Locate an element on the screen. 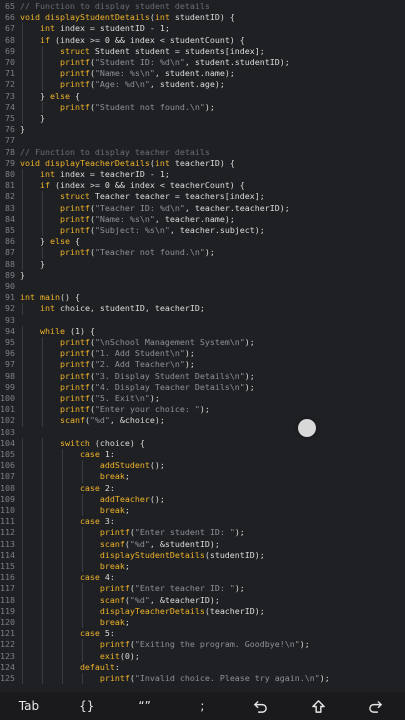 The height and width of the screenshot is (720, 405). code-token: int is located at coordinates (162, 162).